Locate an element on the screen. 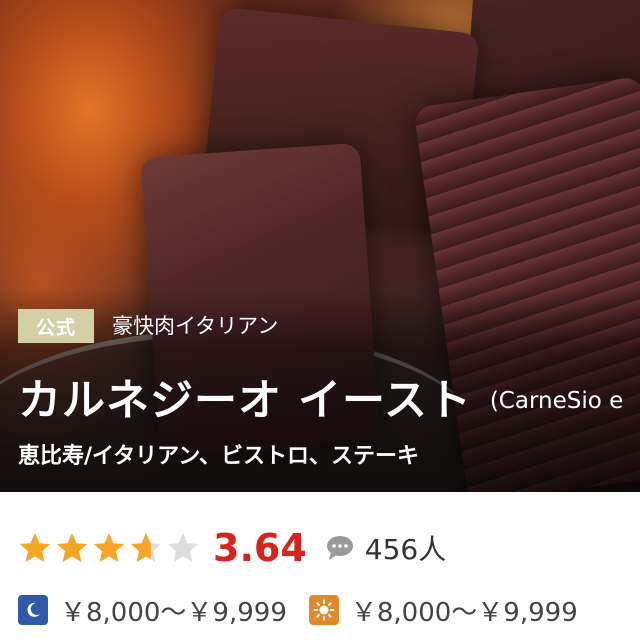 Image resolution: width=640 pixels, height=640 pixels. dinner-price: ￥8,000～￥9,999 is located at coordinates (173, 612).